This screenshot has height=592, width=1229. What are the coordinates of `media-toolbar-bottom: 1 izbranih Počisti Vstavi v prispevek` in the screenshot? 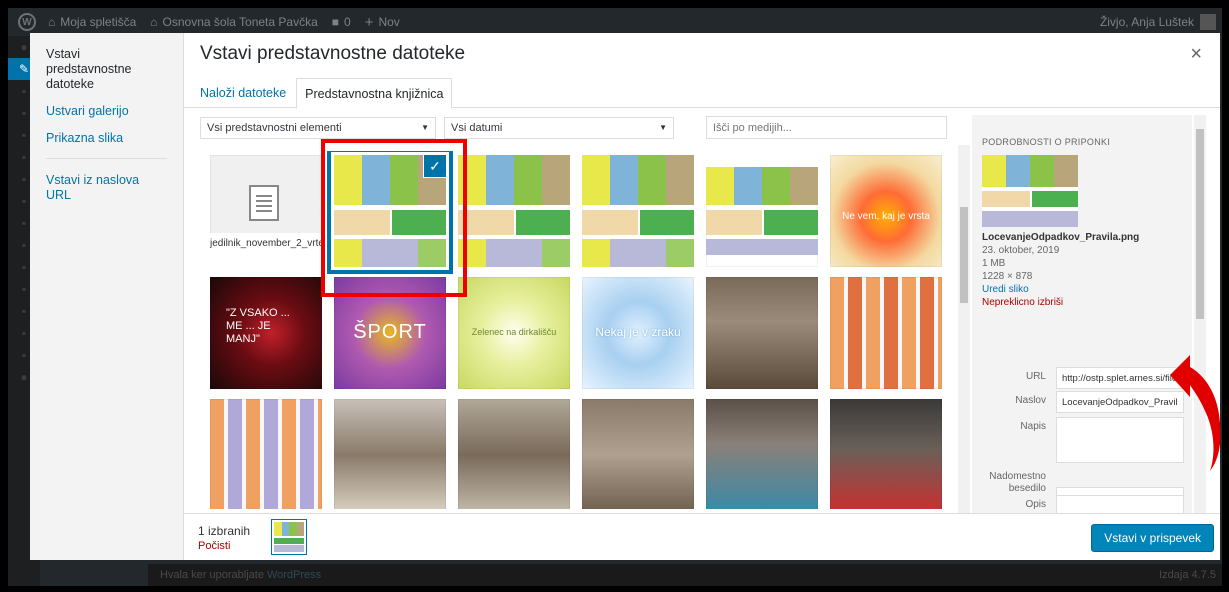 It's located at (702, 536).